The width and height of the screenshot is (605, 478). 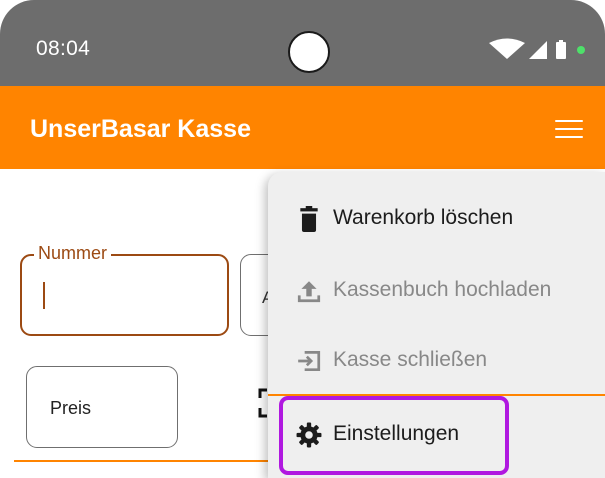 What do you see at coordinates (102, 407) in the screenshot?
I see `preis-input` at bounding box center [102, 407].